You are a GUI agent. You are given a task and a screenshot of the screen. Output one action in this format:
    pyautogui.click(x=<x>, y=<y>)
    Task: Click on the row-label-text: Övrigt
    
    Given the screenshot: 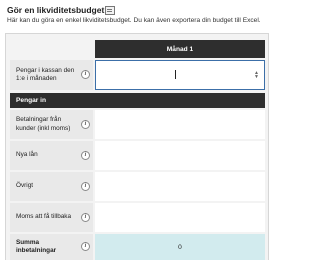 What is the action you would take?
    pyautogui.click(x=25, y=186)
    